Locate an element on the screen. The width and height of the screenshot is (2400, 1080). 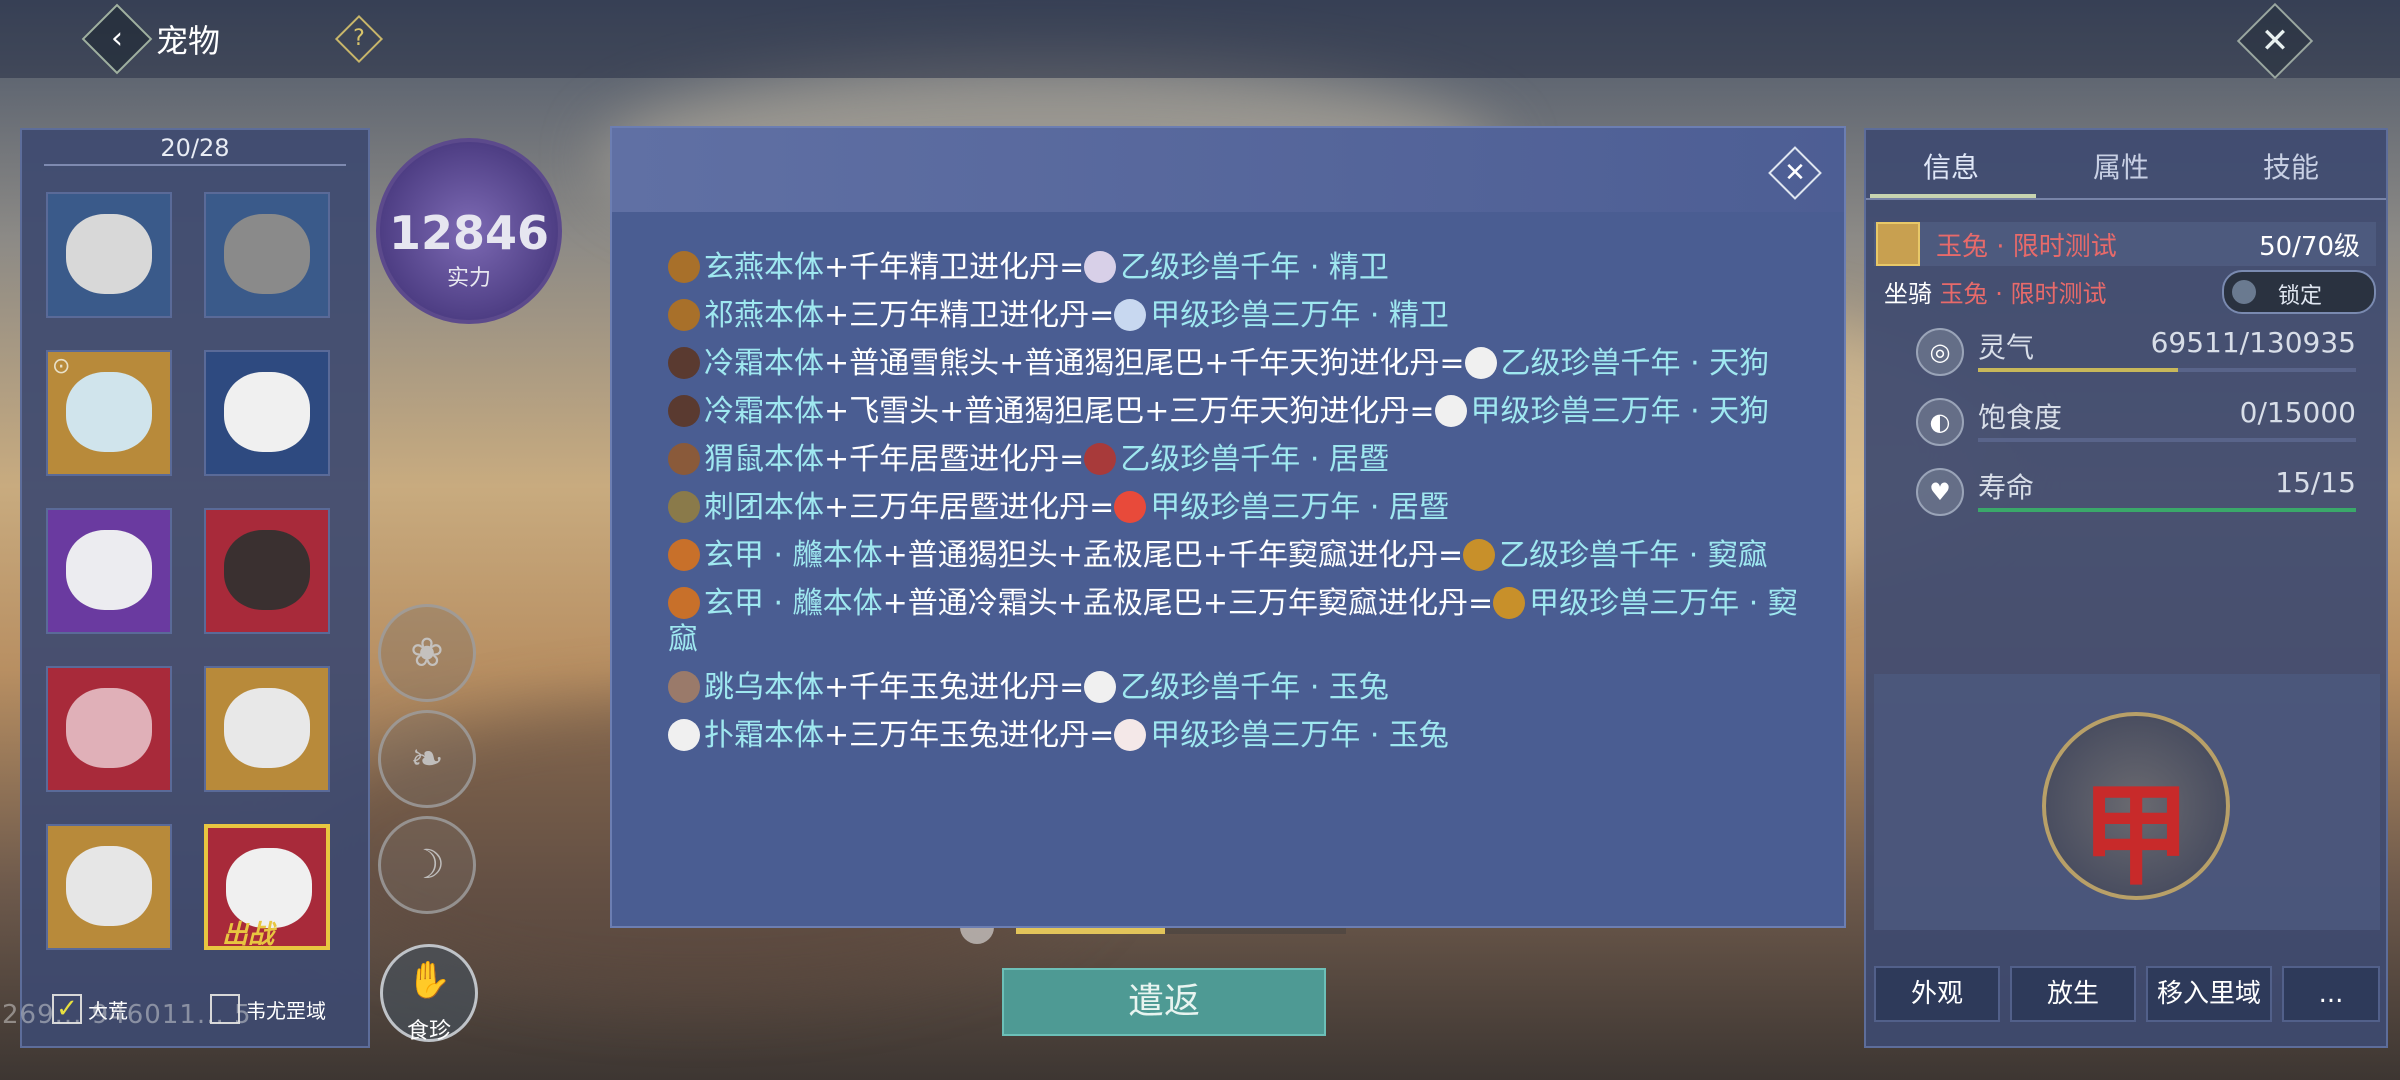
power-emblem: 12846 实力 is located at coordinates (469, 231).